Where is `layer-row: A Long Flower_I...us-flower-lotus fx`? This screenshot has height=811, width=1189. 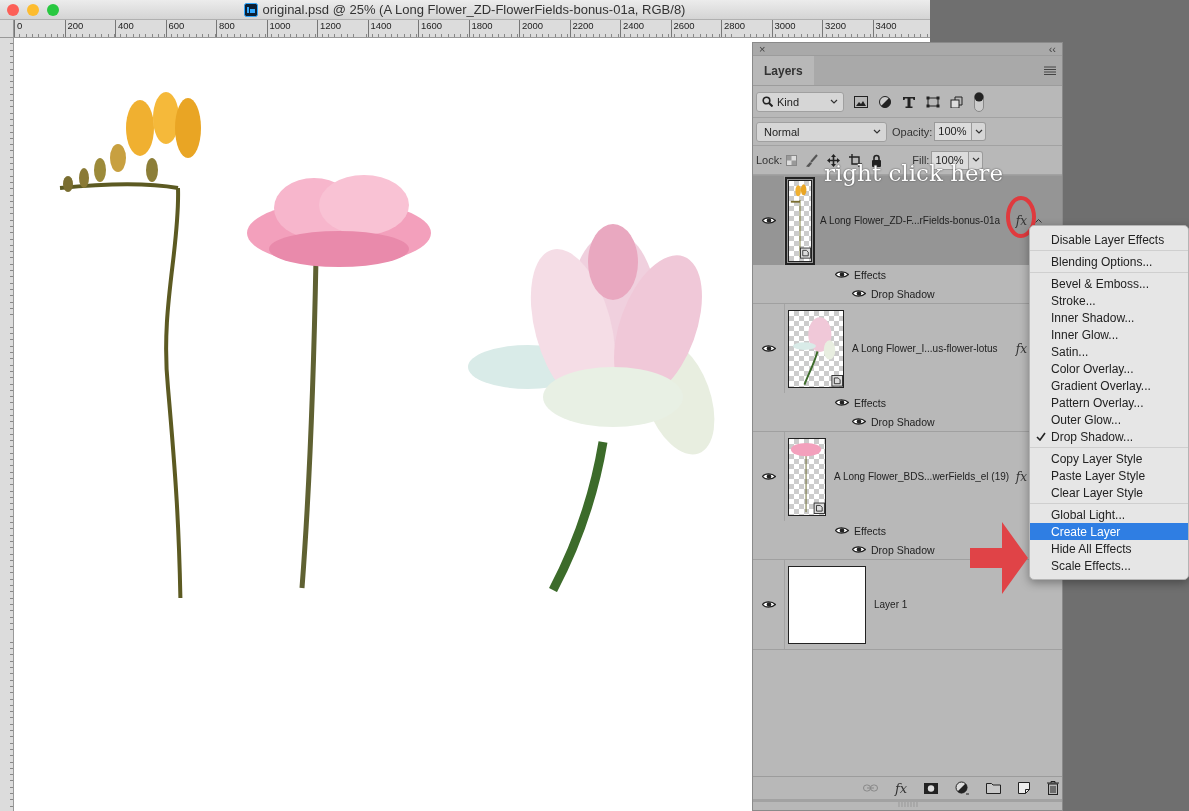
layer-row: A Long Flower_I...us-flower-lotus fx is located at coordinates (891, 348).